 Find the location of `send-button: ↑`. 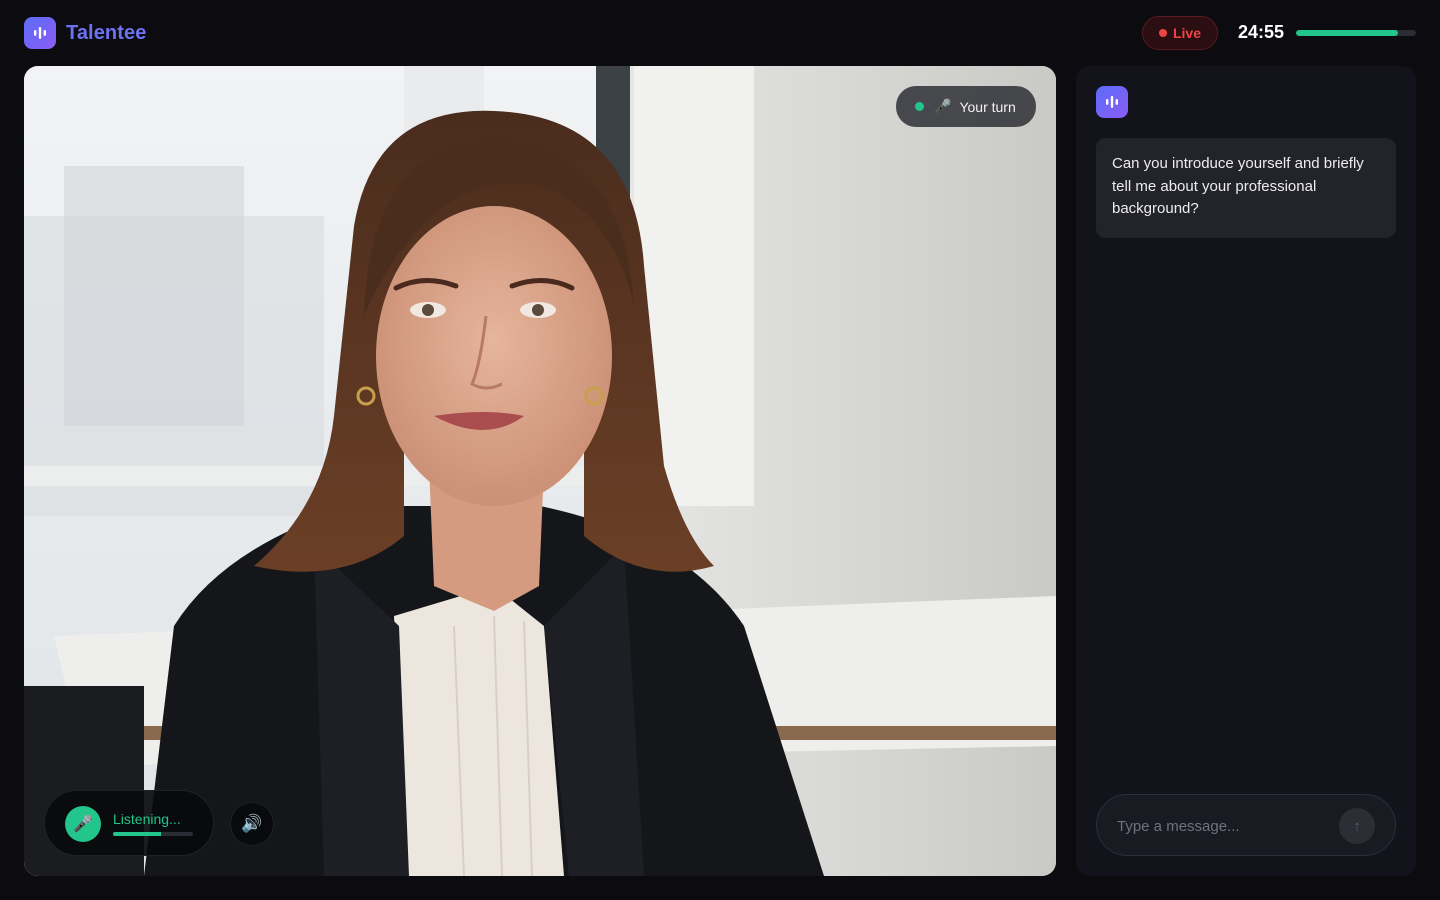

send-button: ↑ is located at coordinates (1357, 826).